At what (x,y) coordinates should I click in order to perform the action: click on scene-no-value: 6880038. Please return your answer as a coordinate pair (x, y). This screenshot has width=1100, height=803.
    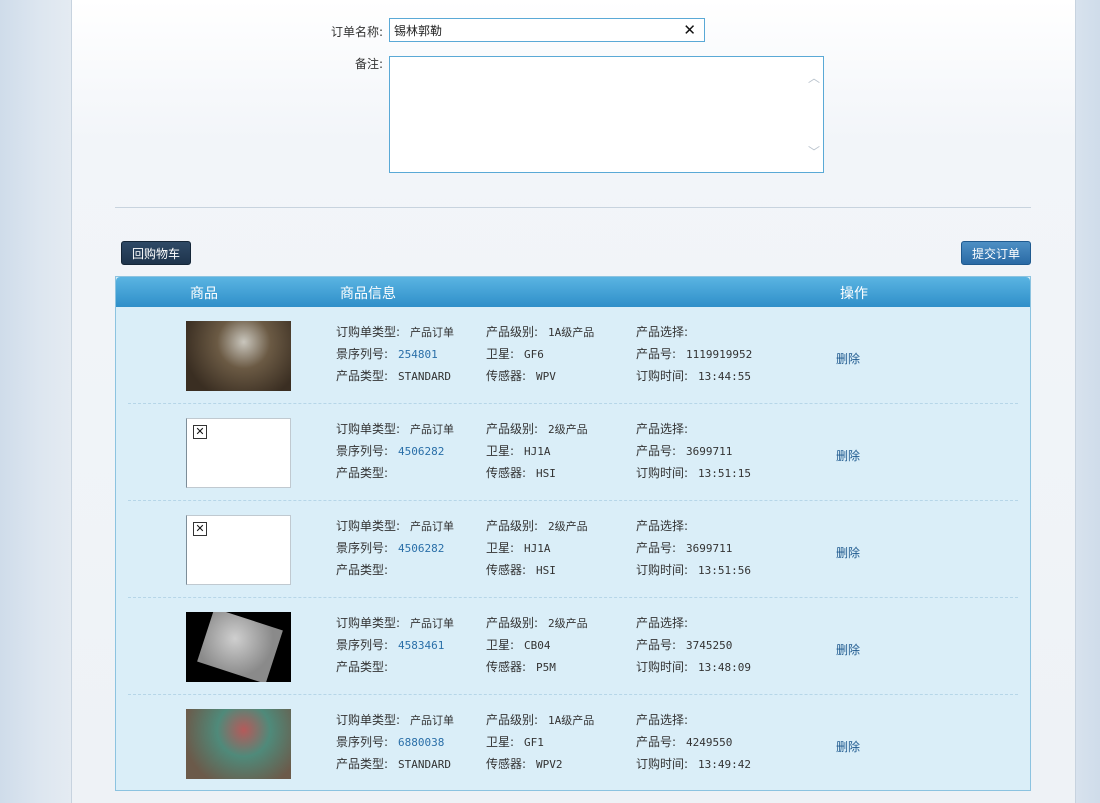
    Looking at the image, I should click on (421, 742).